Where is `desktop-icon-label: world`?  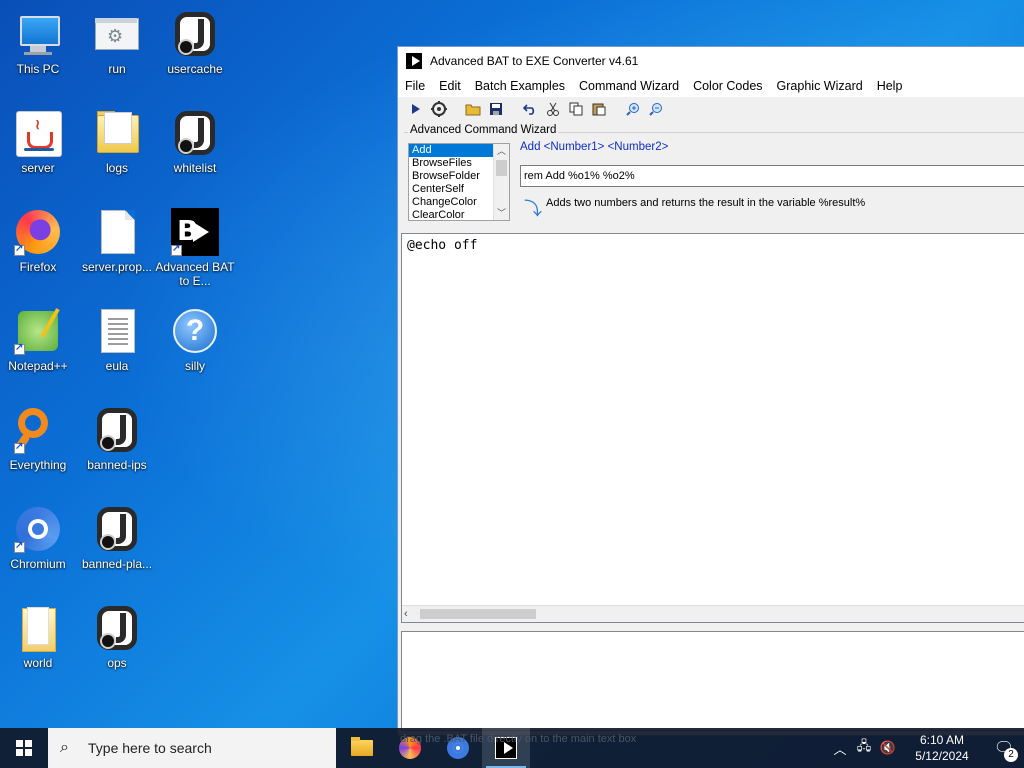 desktop-icon-label: world is located at coordinates (38, 663).